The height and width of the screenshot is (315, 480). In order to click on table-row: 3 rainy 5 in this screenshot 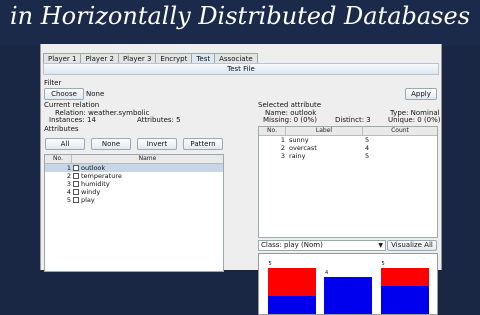, I will do `click(348, 156)`.